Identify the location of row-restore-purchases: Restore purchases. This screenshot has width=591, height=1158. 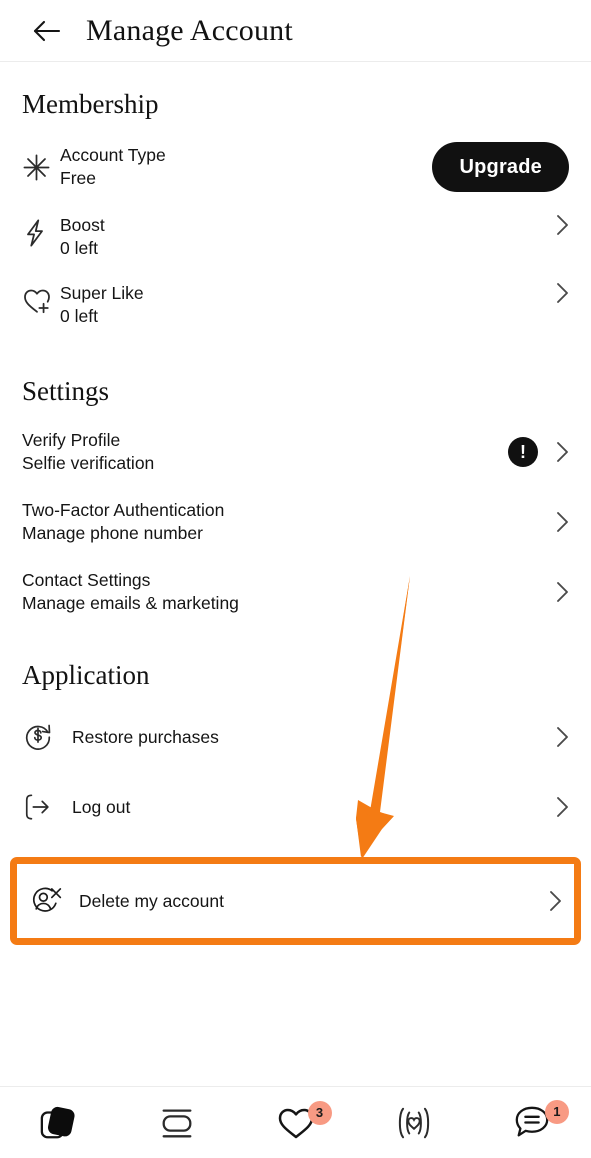
(295, 737).